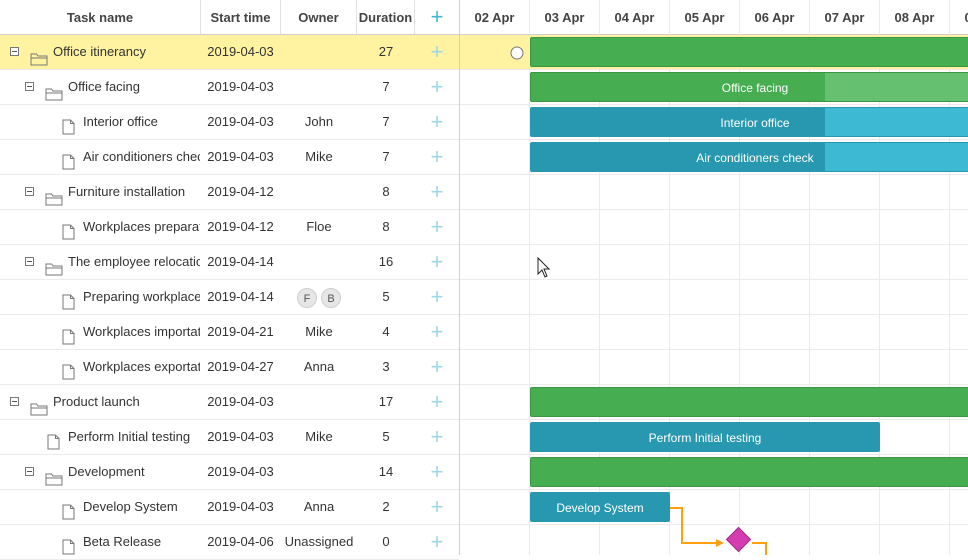  I want to click on column-header-start-time: Start time, so click(241, 17).